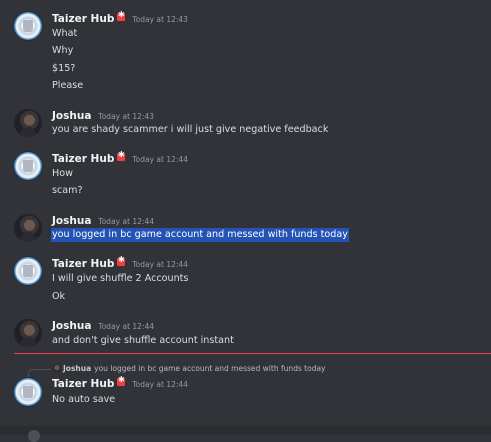 This screenshot has width=491, height=442. I want to click on new-messages-divider, so click(252, 353).